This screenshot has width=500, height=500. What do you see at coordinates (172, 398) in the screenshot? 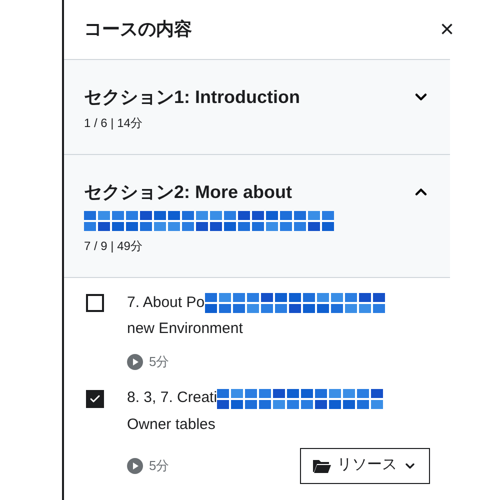
I see `lecture-title: 8. 3, 7. Creati` at bounding box center [172, 398].